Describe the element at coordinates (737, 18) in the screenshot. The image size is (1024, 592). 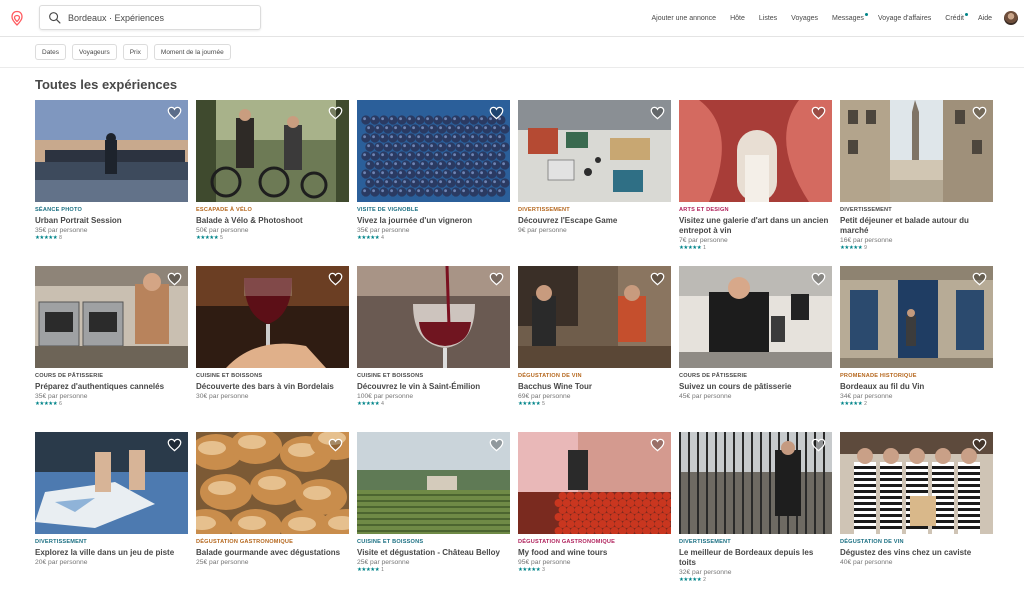
I see `nav-link-hote: Hôte` at that location.